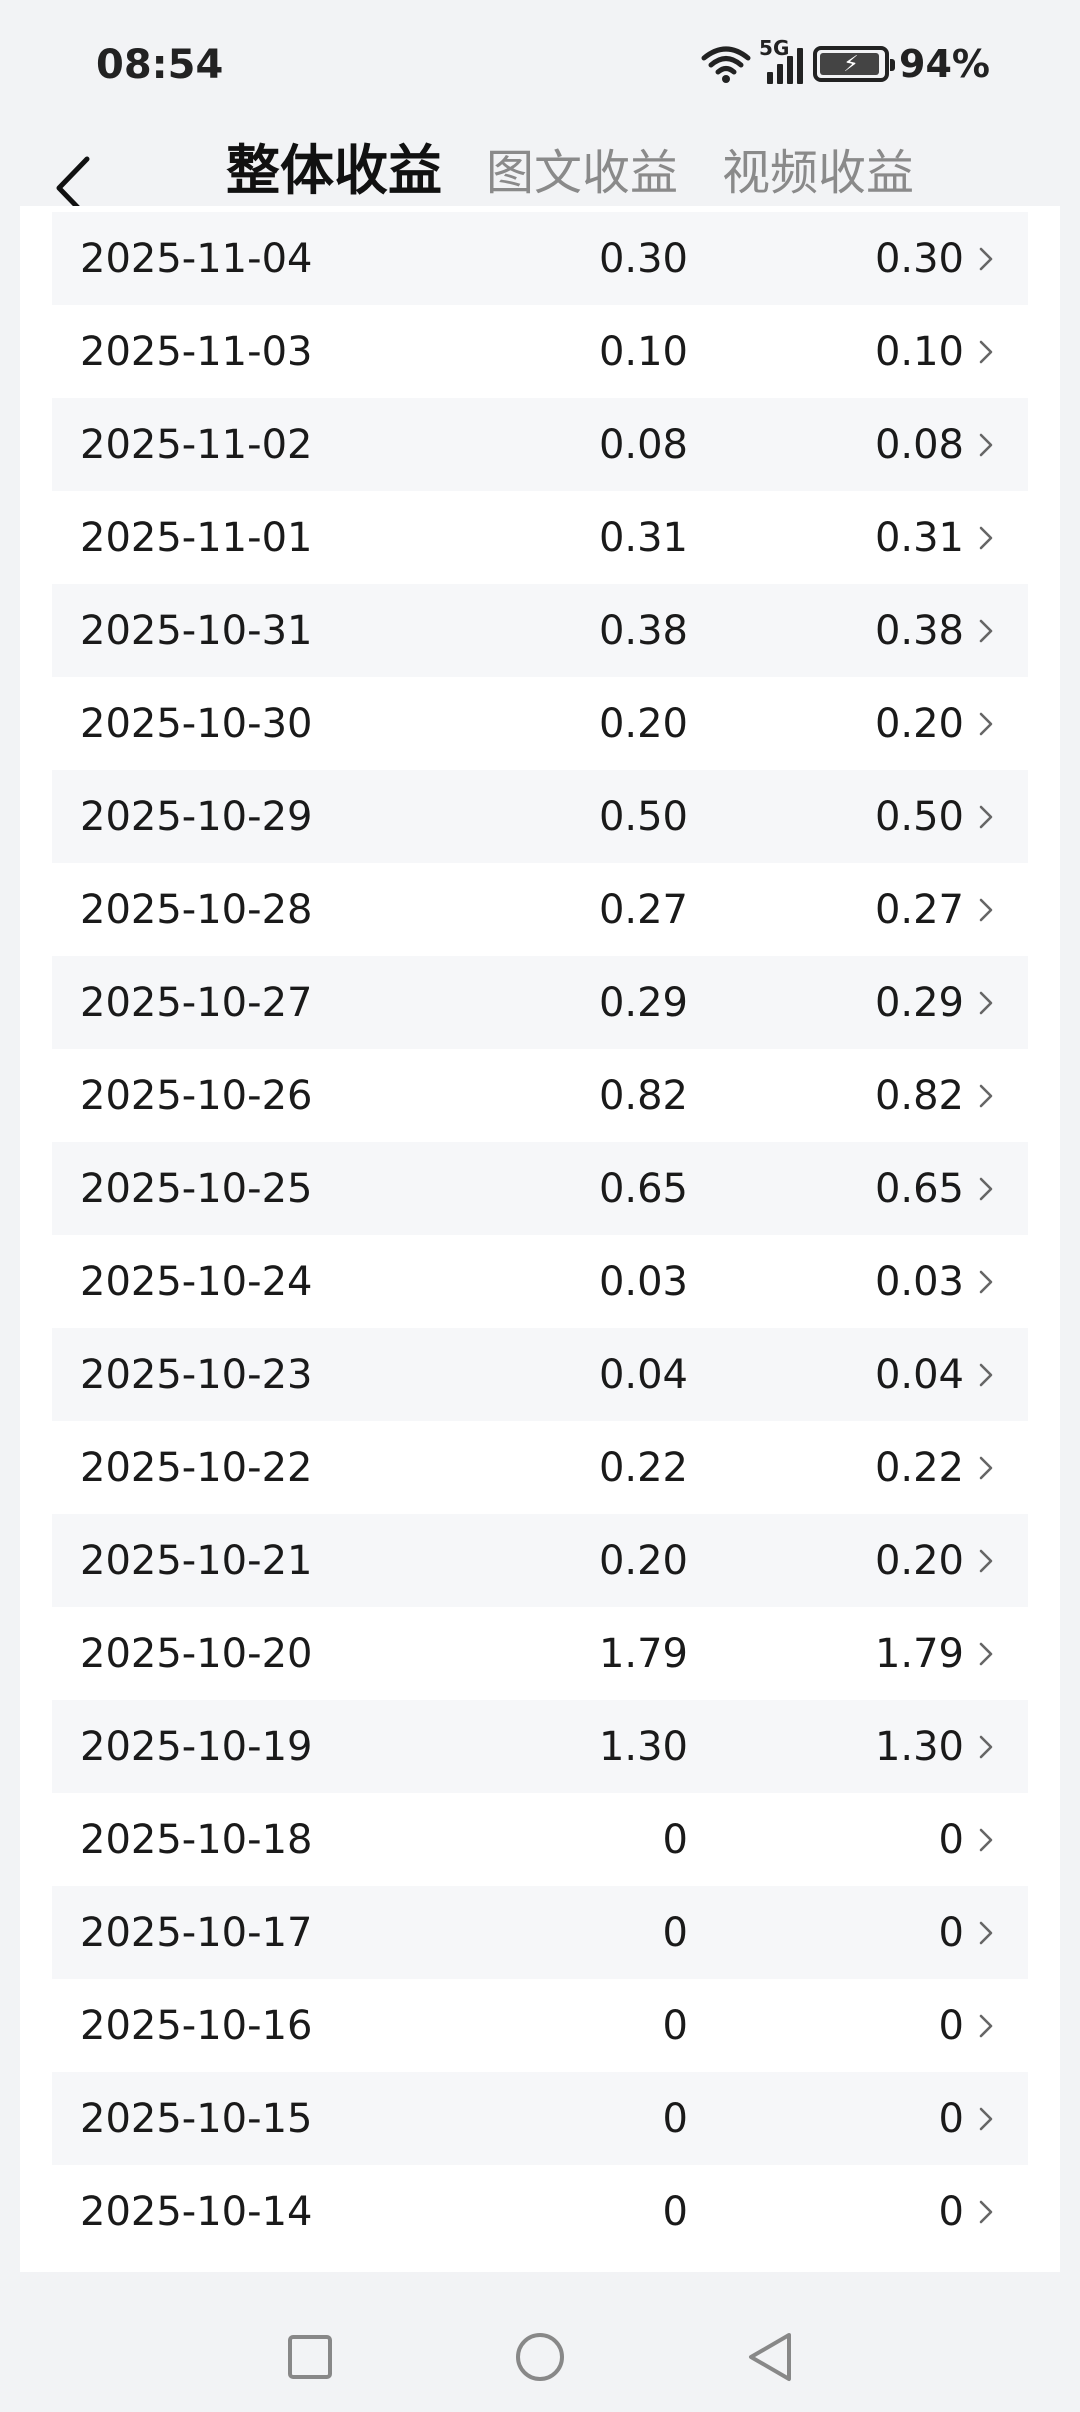 This screenshot has width=1080, height=2412. What do you see at coordinates (643, 1188) in the screenshot?
I see `row-earnings-value: 0.65` at bounding box center [643, 1188].